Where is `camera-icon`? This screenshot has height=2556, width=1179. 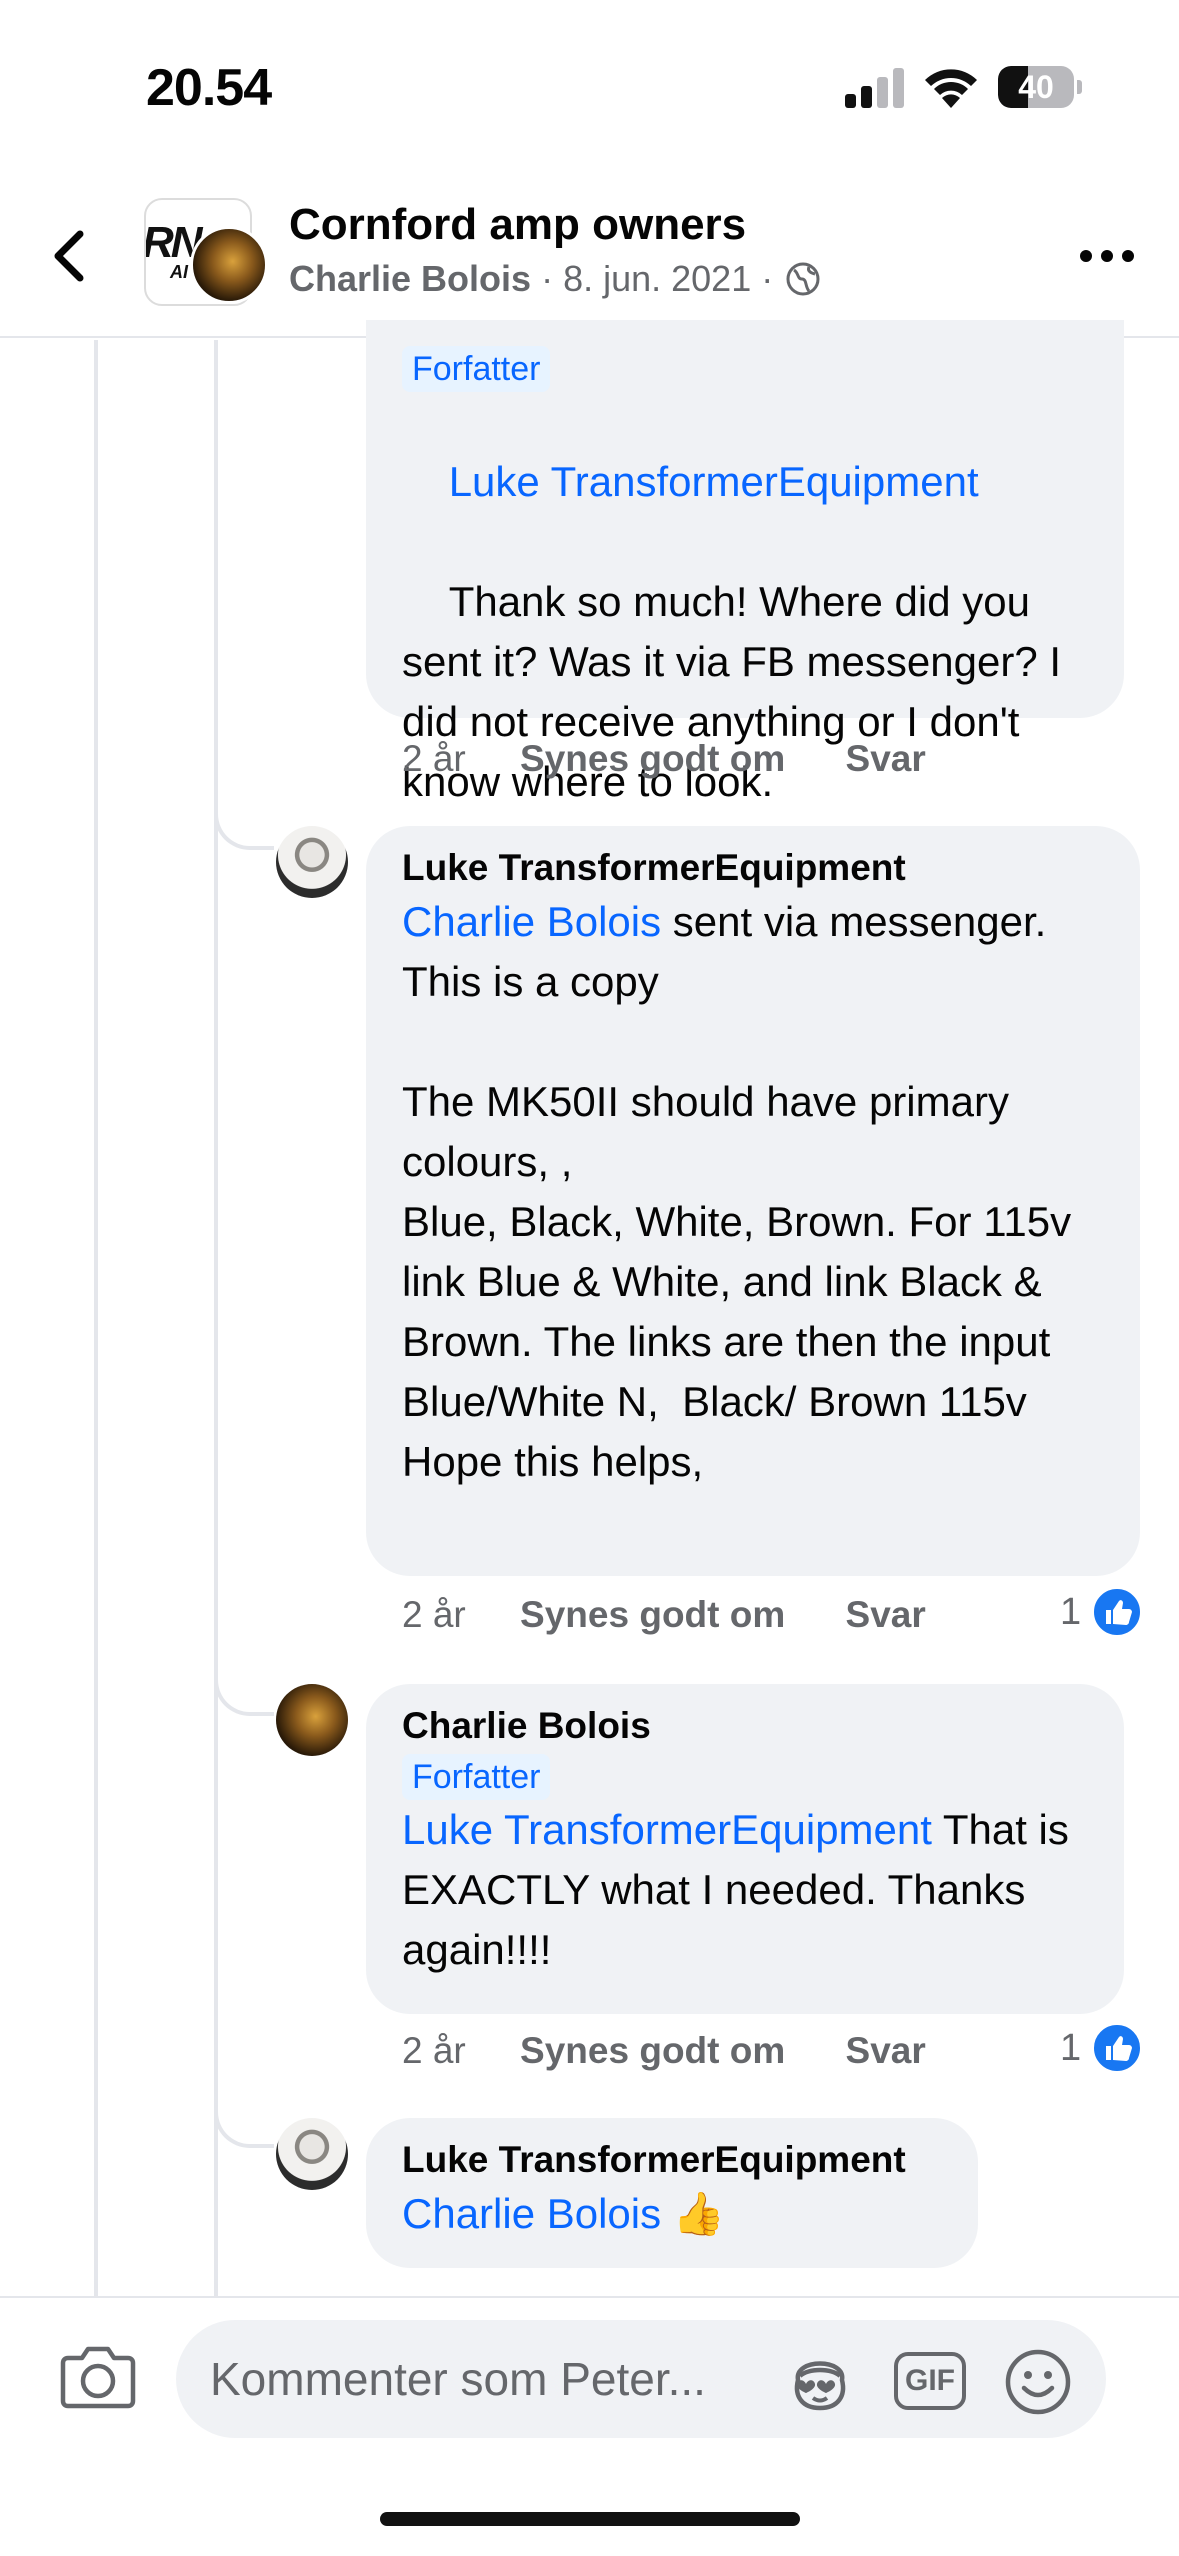
camera-icon is located at coordinates (98, 2377).